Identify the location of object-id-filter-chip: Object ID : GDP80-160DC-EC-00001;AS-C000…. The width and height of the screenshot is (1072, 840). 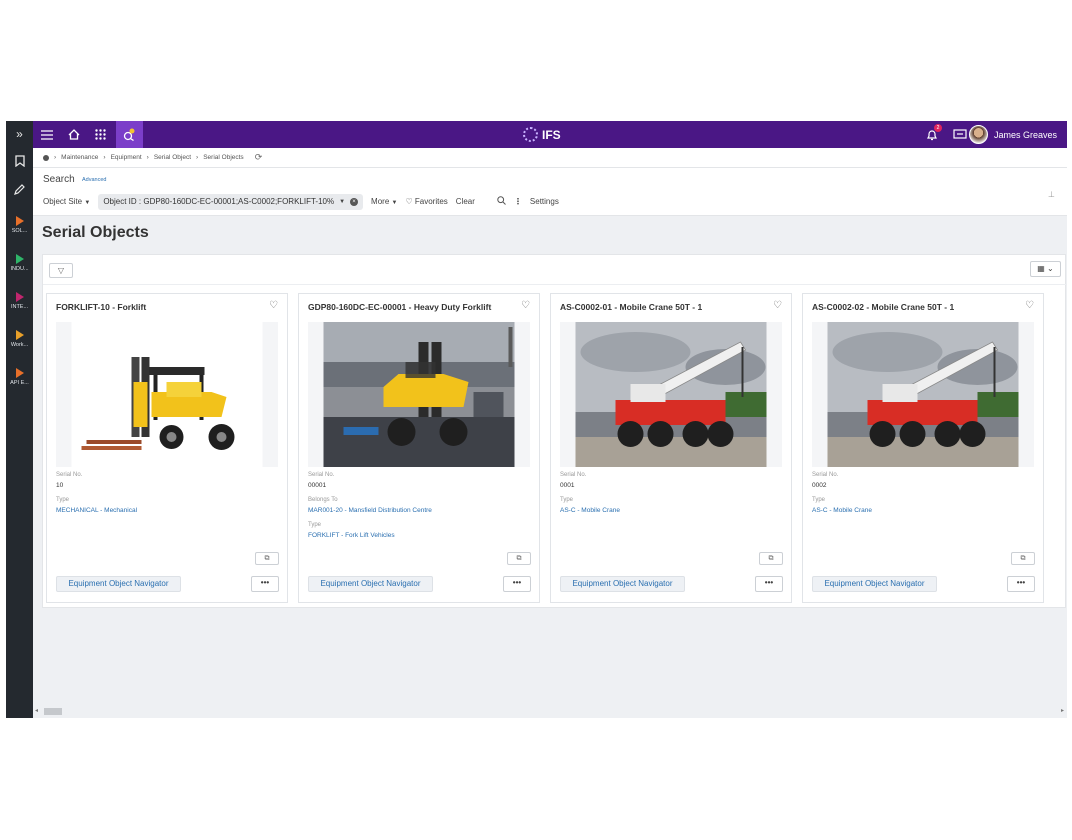
(231, 201).